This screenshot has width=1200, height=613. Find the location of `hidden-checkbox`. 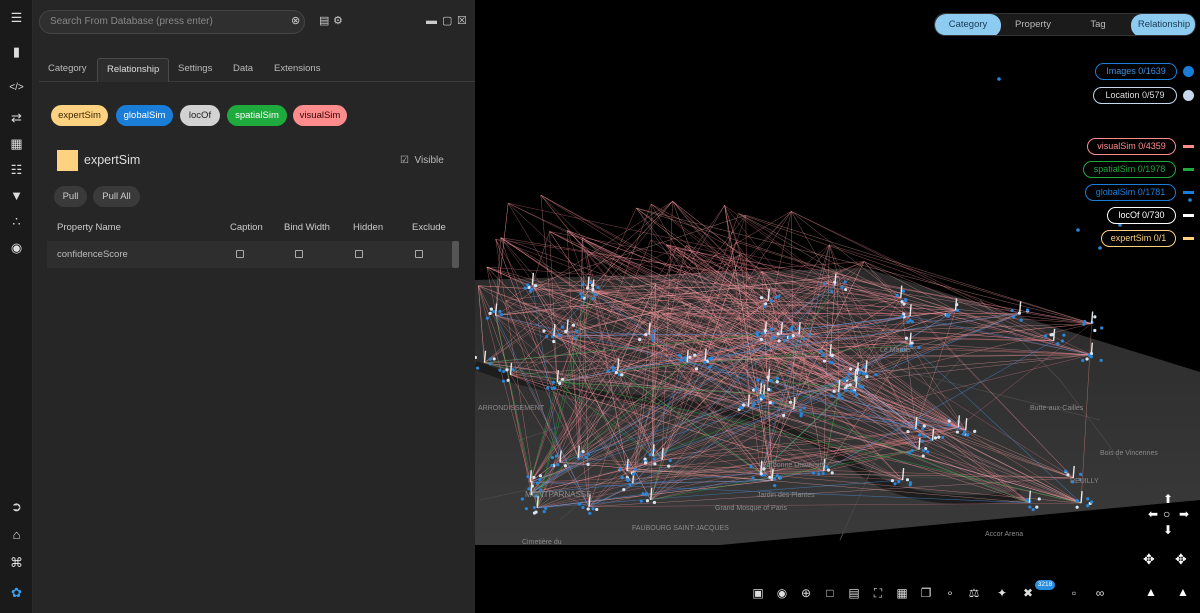

hidden-checkbox is located at coordinates (359, 254).